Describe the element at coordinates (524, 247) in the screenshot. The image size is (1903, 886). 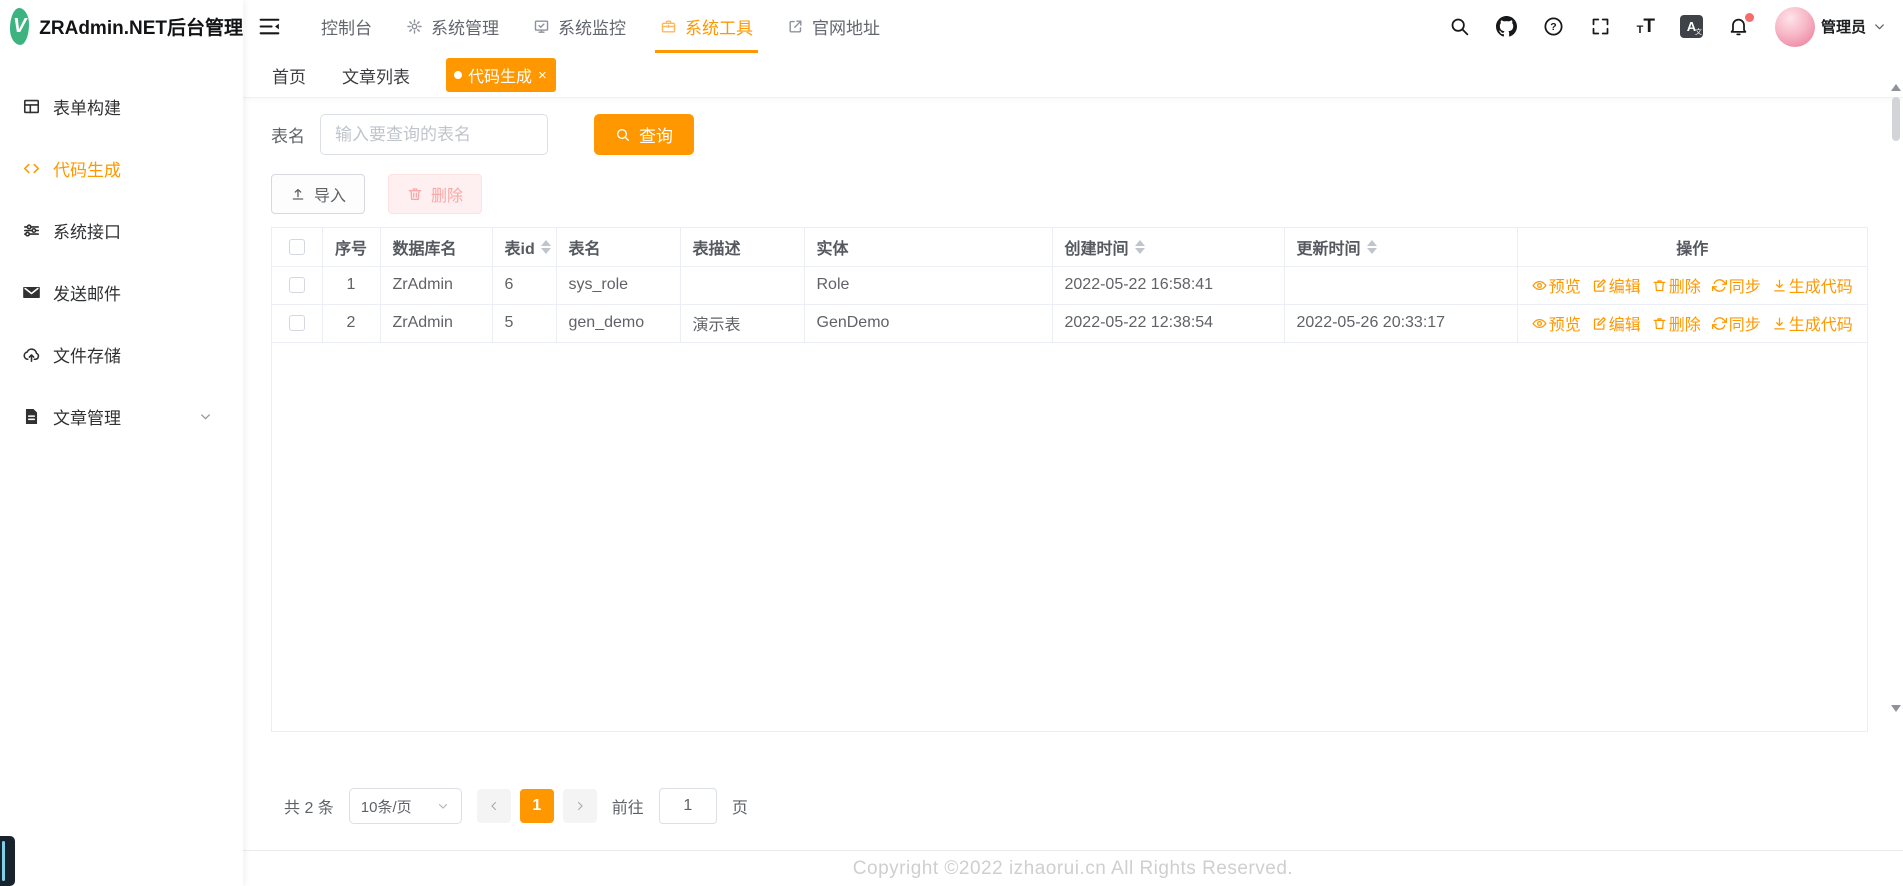
I see `column-header-table-id: 表id` at that location.